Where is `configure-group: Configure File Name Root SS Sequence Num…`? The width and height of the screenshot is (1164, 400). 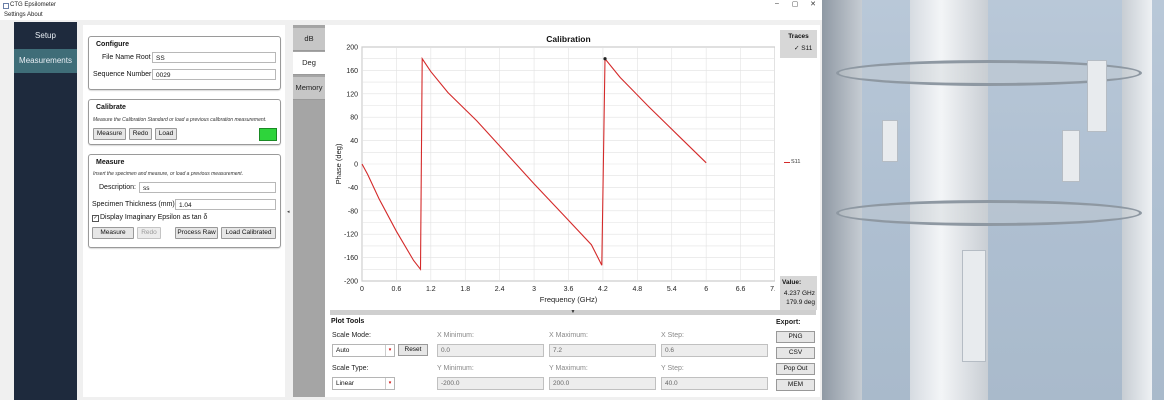 configure-group: Configure File Name Root SS Sequence Num… is located at coordinates (184, 63).